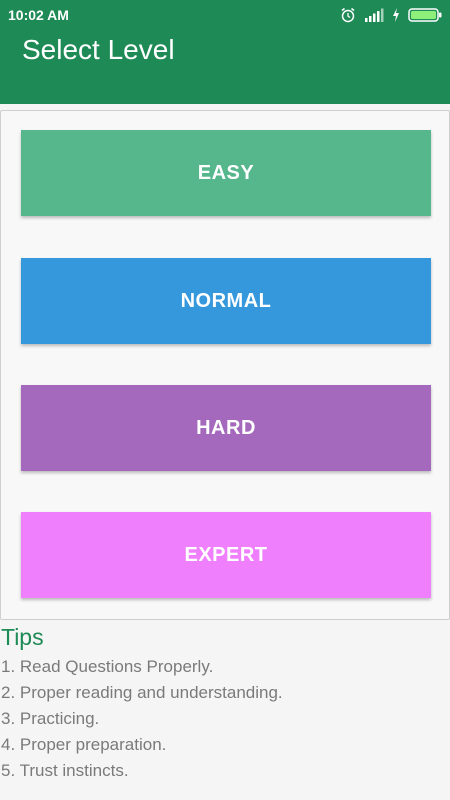 This screenshot has width=450, height=800. What do you see at coordinates (226, 301) in the screenshot?
I see `normal-button: NORMAL` at bounding box center [226, 301].